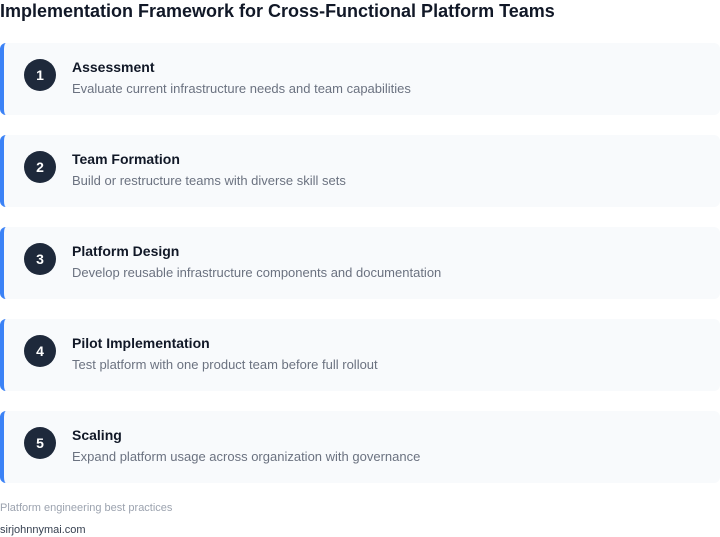 This screenshot has width=720, height=537. What do you see at coordinates (40, 259) in the screenshot?
I see `step-number-badge: 3` at bounding box center [40, 259].